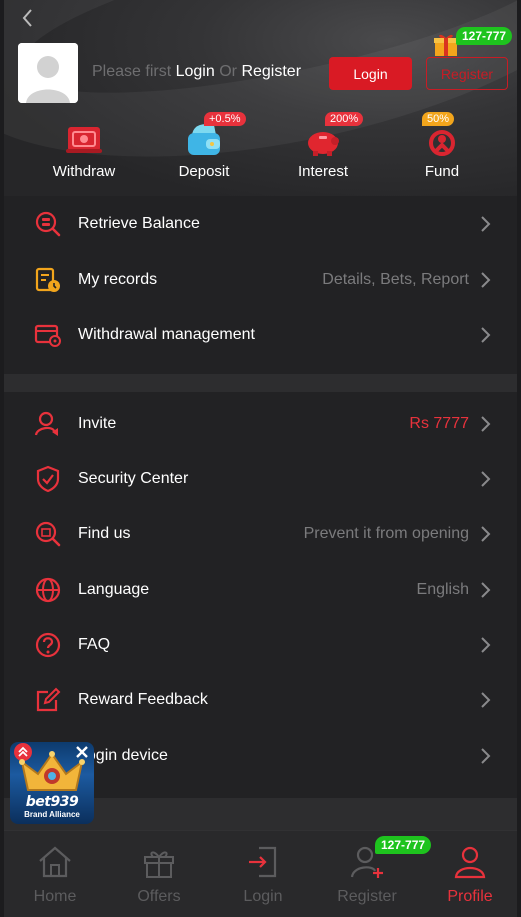  What do you see at coordinates (225, 119) in the screenshot?
I see `deposit-bonus-tag: +0.5%` at bounding box center [225, 119].